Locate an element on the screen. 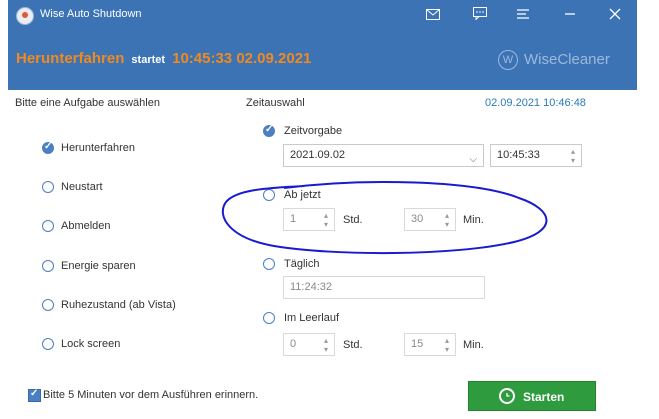  zeitvorgabe-label: Zeitvorgabe is located at coordinates (313, 131).